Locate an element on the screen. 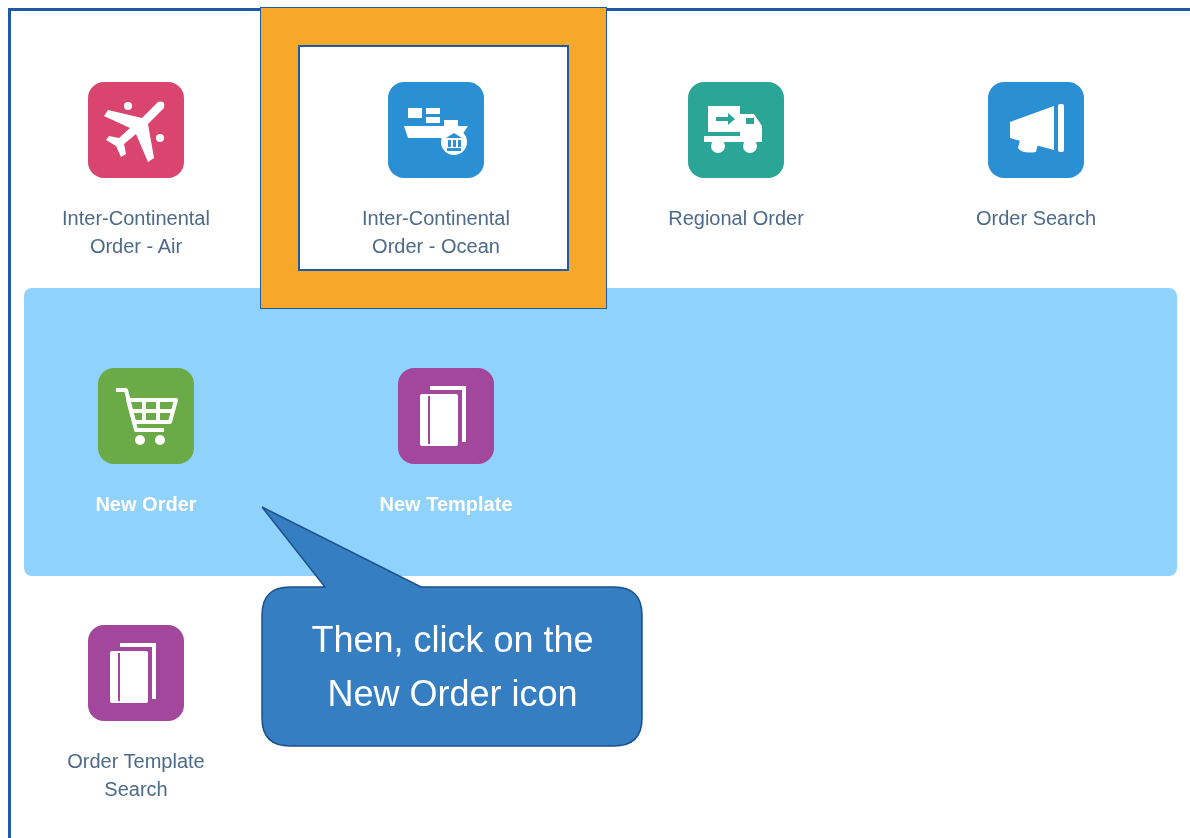 This screenshot has width=1190, height=838. app-tile: Inter-Continental Order - Air is located at coordinates (136, 171).